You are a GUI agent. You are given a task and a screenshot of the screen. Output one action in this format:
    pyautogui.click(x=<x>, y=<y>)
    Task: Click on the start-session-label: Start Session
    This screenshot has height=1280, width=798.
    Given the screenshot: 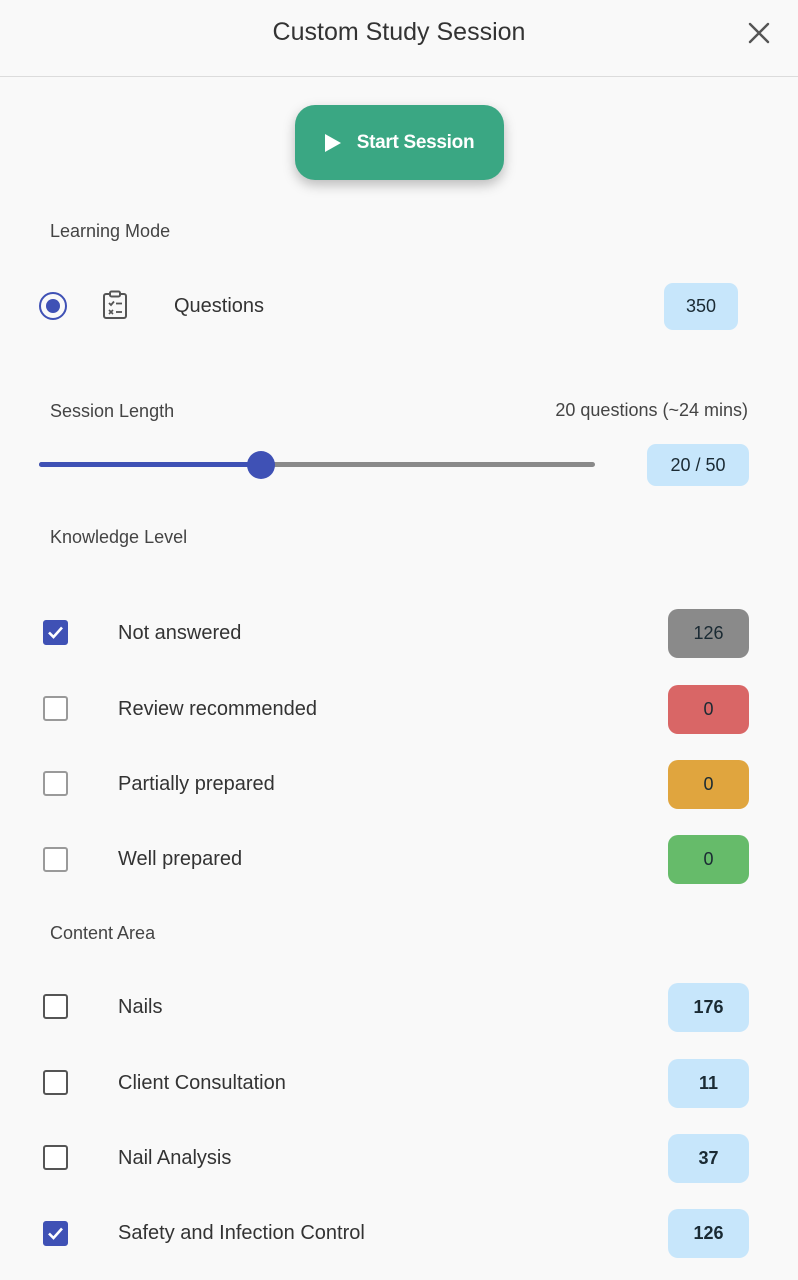 What is the action you would take?
    pyautogui.click(x=415, y=142)
    